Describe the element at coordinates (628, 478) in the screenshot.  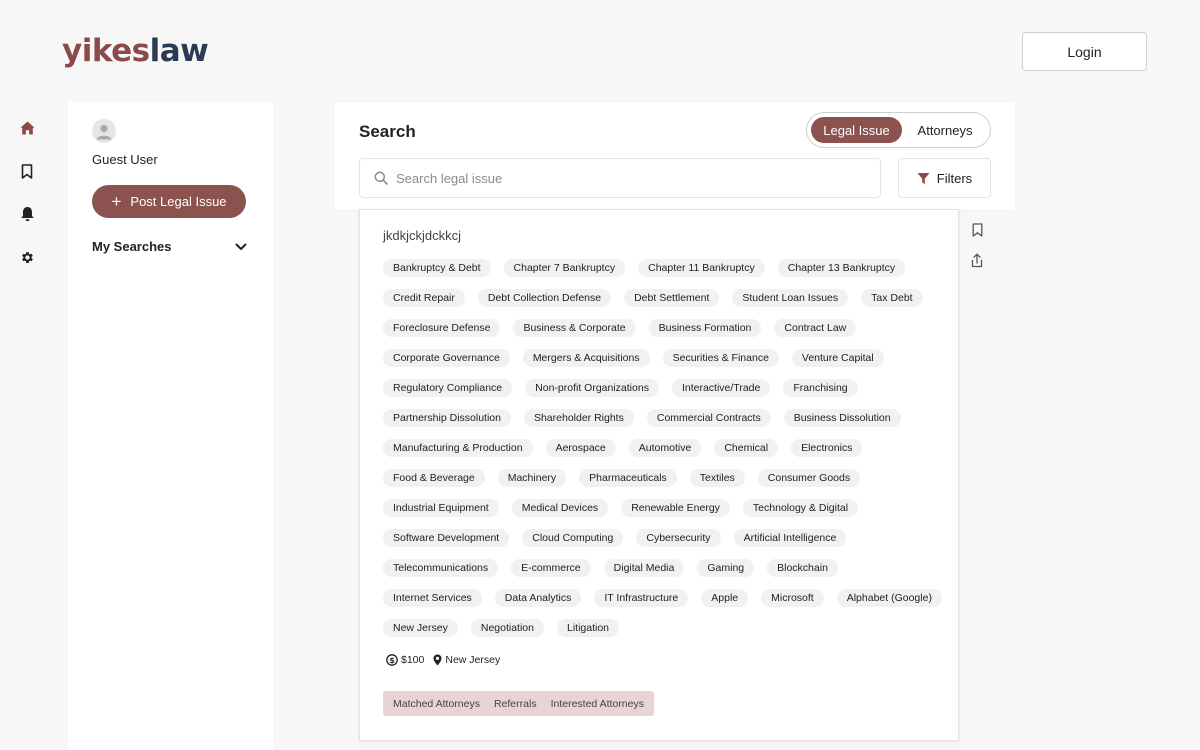
I see `tag-chip: Pharmaceuticals` at that location.